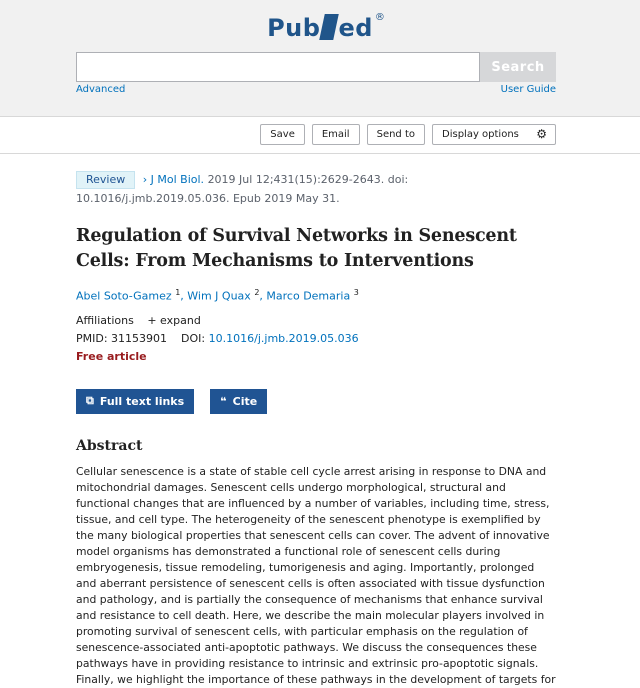  I want to click on expand-label: expand, so click(180, 320).